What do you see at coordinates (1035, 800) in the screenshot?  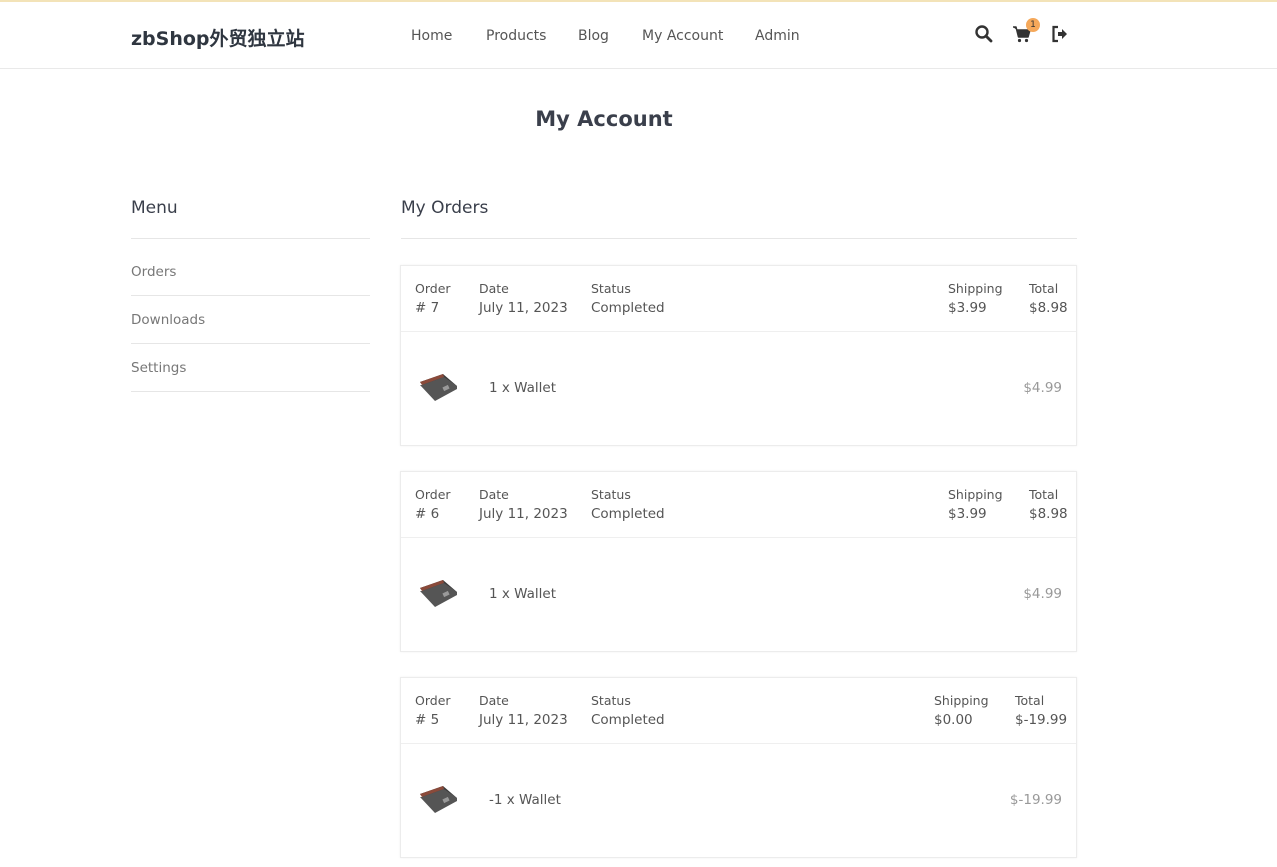 I see `order-item-price: $-19.99` at bounding box center [1035, 800].